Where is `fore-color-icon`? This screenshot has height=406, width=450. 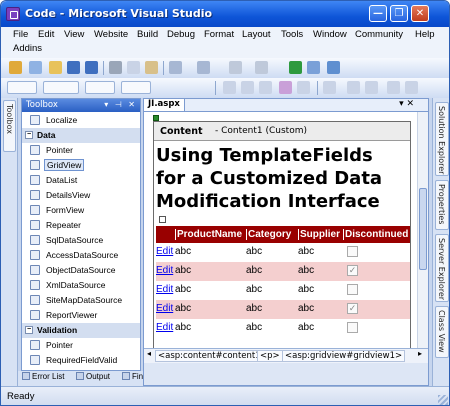
fore-color-icon is located at coordinates (285, 87).